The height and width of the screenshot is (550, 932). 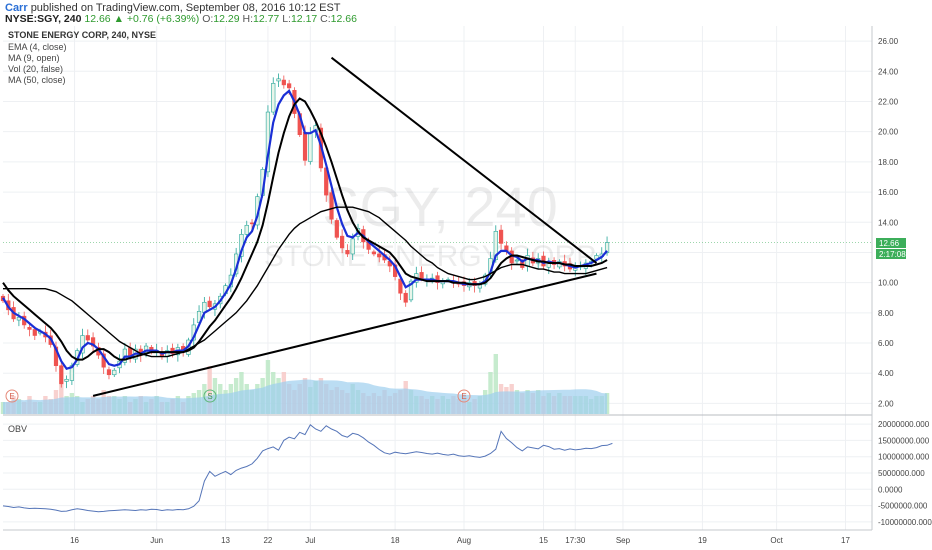 What do you see at coordinates (903, 506) in the screenshot?
I see `obv-tick-label: -5000000.000` at bounding box center [903, 506].